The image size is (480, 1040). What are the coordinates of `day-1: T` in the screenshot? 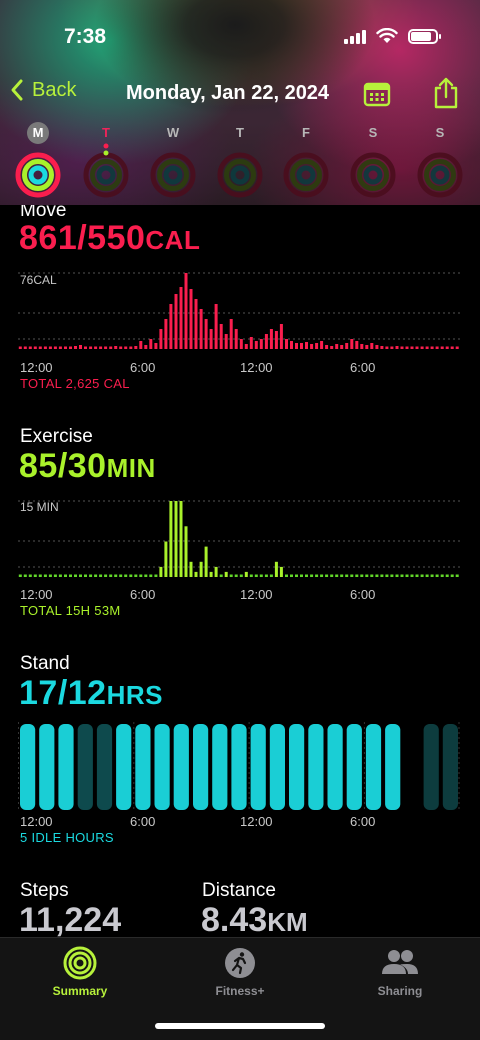 It's located at (106, 160).